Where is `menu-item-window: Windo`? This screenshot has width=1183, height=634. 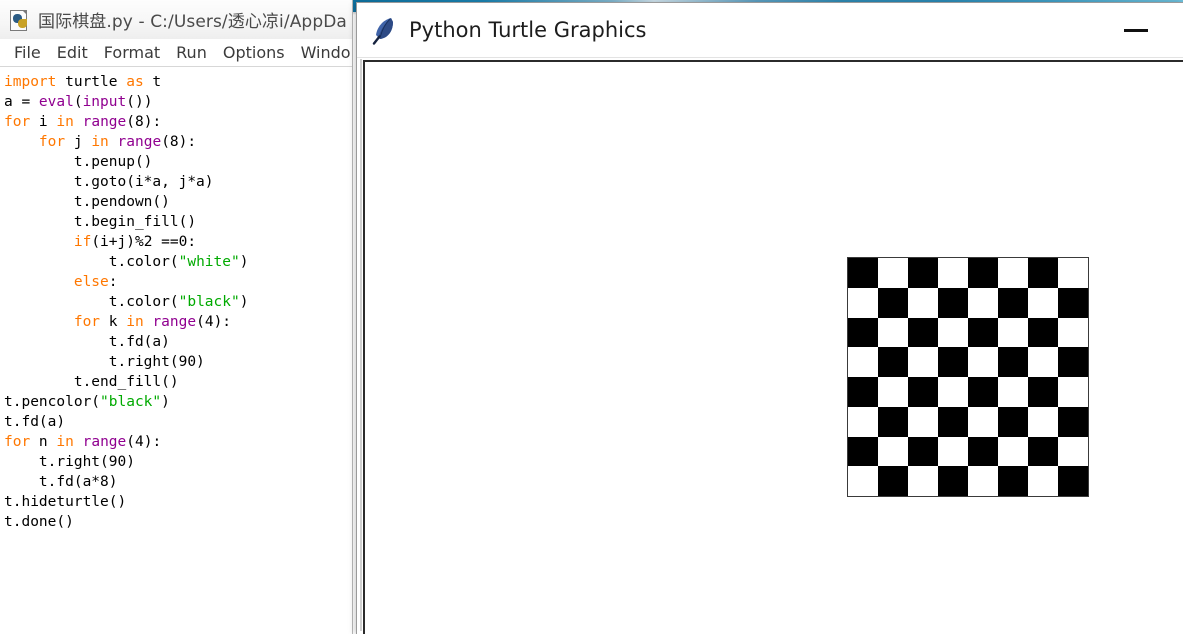
menu-item-window: Windo is located at coordinates (322, 52).